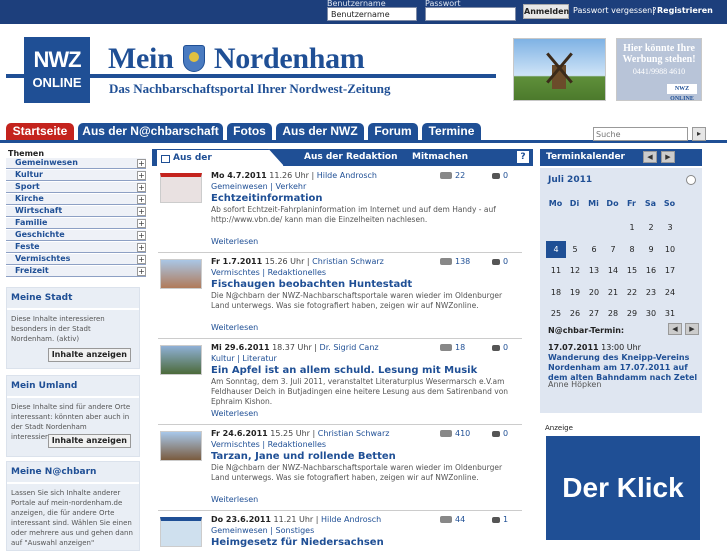  I want to click on article-comments: 1, so click(500, 519).